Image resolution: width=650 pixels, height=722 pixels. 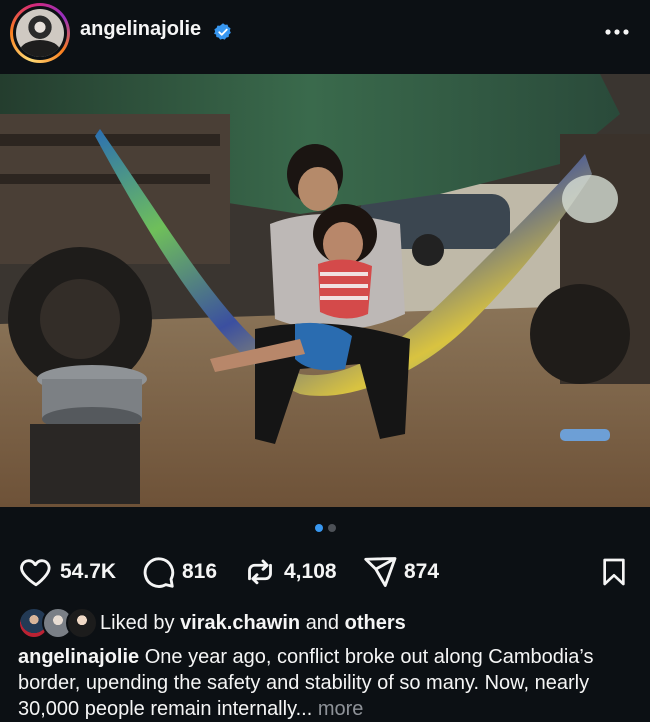 What do you see at coordinates (380, 572) in the screenshot?
I see `send-icon` at bounding box center [380, 572].